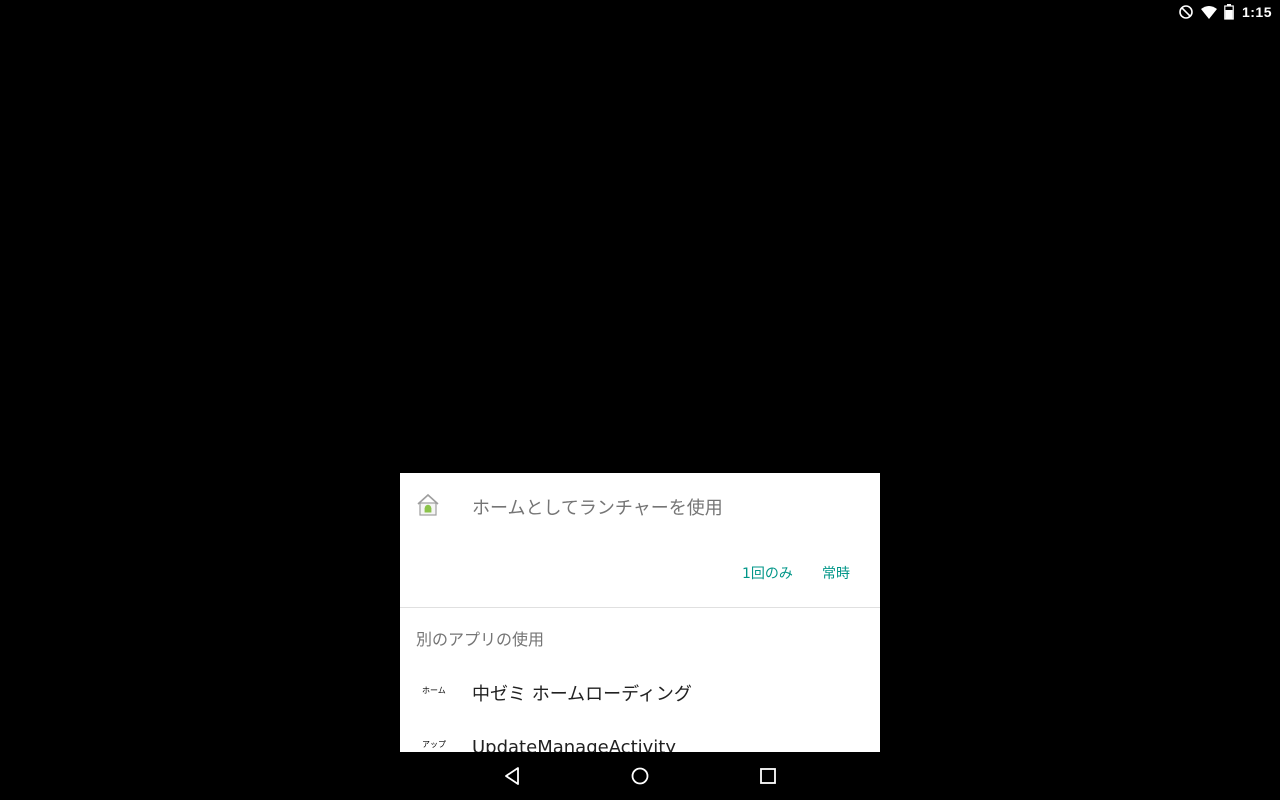 This screenshot has height=800, width=1280. What do you see at coordinates (512, 776) in the screenshot?
I see `back-icon` at bounding box center [512, 776].